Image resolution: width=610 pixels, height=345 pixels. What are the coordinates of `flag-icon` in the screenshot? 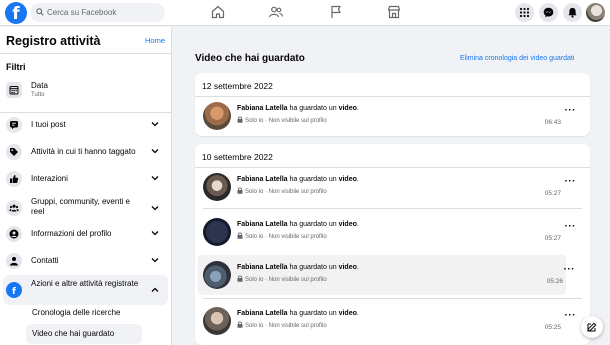 It's located at (336, 12).